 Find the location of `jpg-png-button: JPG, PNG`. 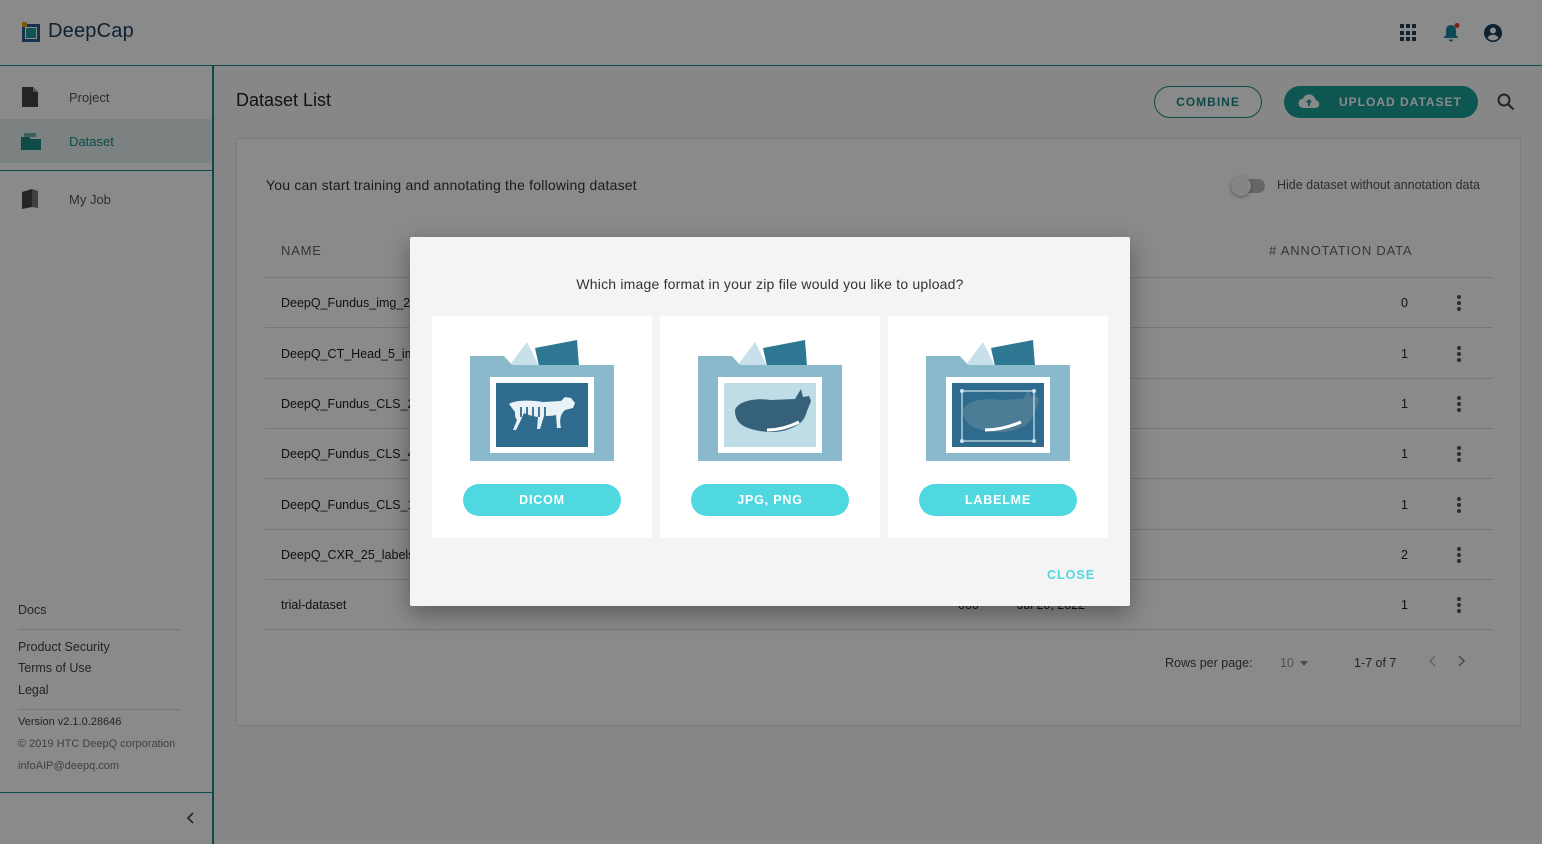

jpg-png-button: JPG, PNG is located at coordinates (770, 500).